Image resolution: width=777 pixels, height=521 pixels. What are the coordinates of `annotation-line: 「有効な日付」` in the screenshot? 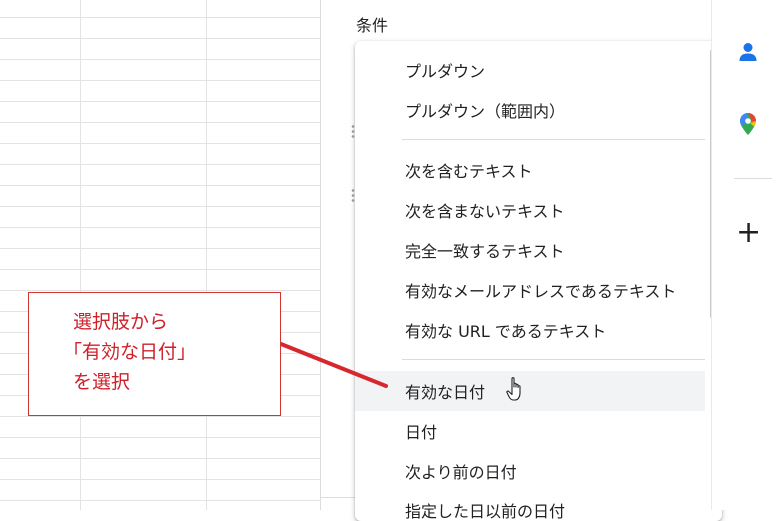 It's located at (130, 352).